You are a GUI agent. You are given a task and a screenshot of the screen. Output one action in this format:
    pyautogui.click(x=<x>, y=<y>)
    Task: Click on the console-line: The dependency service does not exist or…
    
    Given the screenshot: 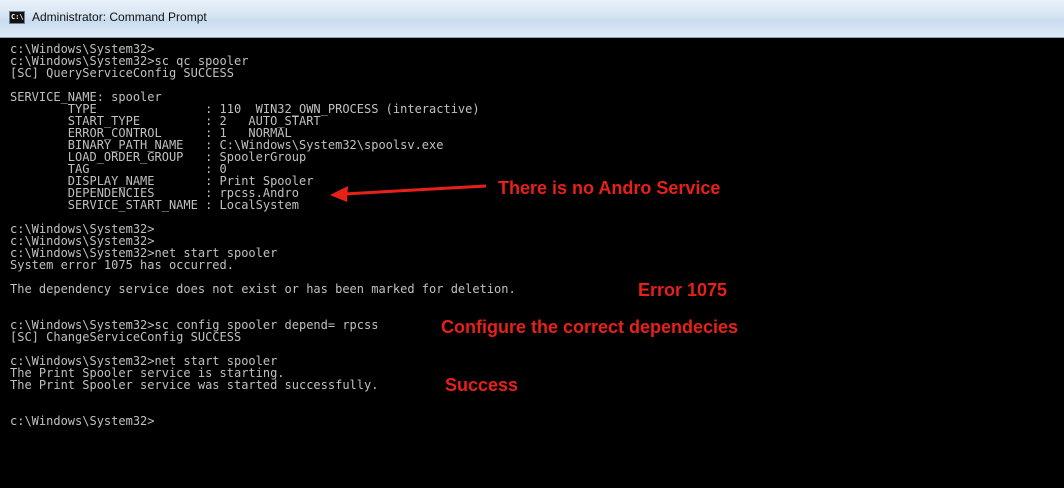 What is the action you would take?
    pyautogui.click(x=263, y=289)
    